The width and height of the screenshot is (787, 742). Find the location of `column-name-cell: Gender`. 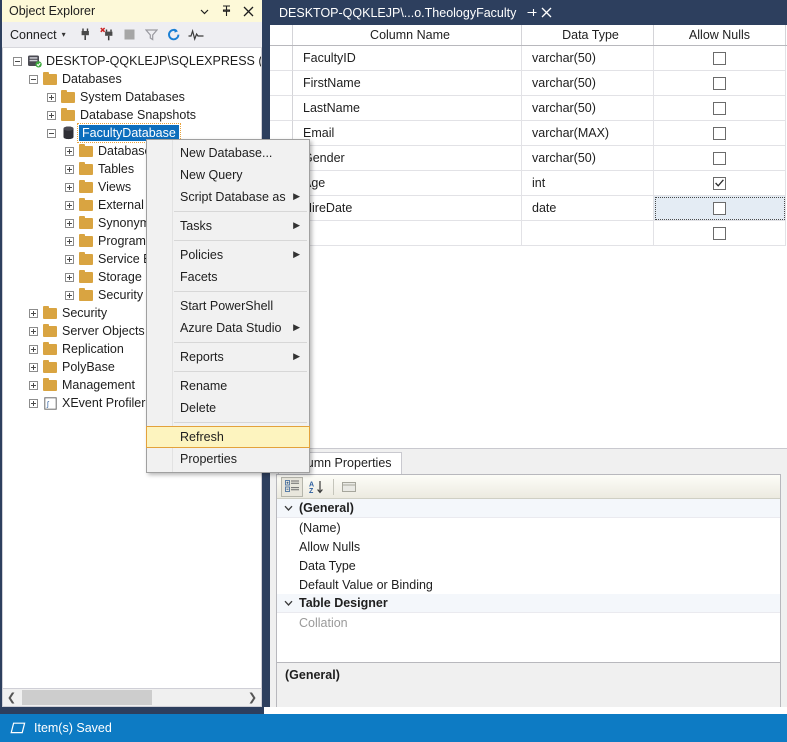

column-name-cell: Gender is located at coordinates (407, 158).